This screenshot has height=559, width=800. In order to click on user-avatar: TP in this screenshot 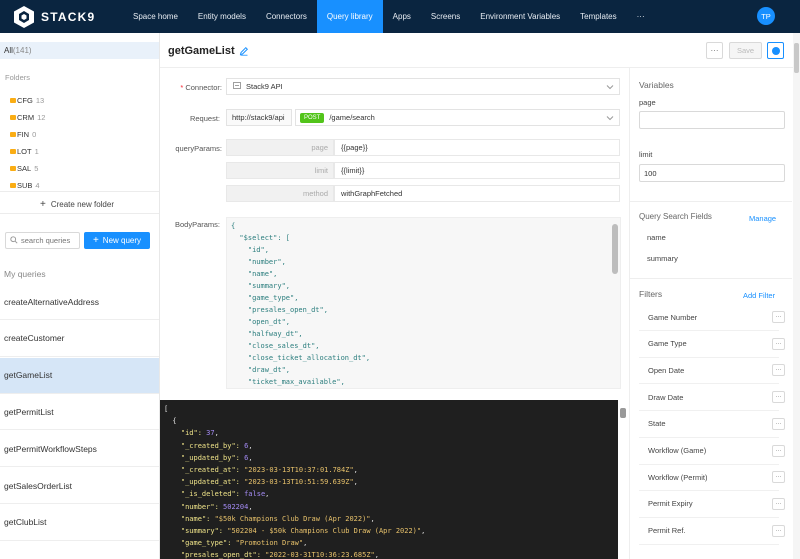, I will do `click(766, 16)`.